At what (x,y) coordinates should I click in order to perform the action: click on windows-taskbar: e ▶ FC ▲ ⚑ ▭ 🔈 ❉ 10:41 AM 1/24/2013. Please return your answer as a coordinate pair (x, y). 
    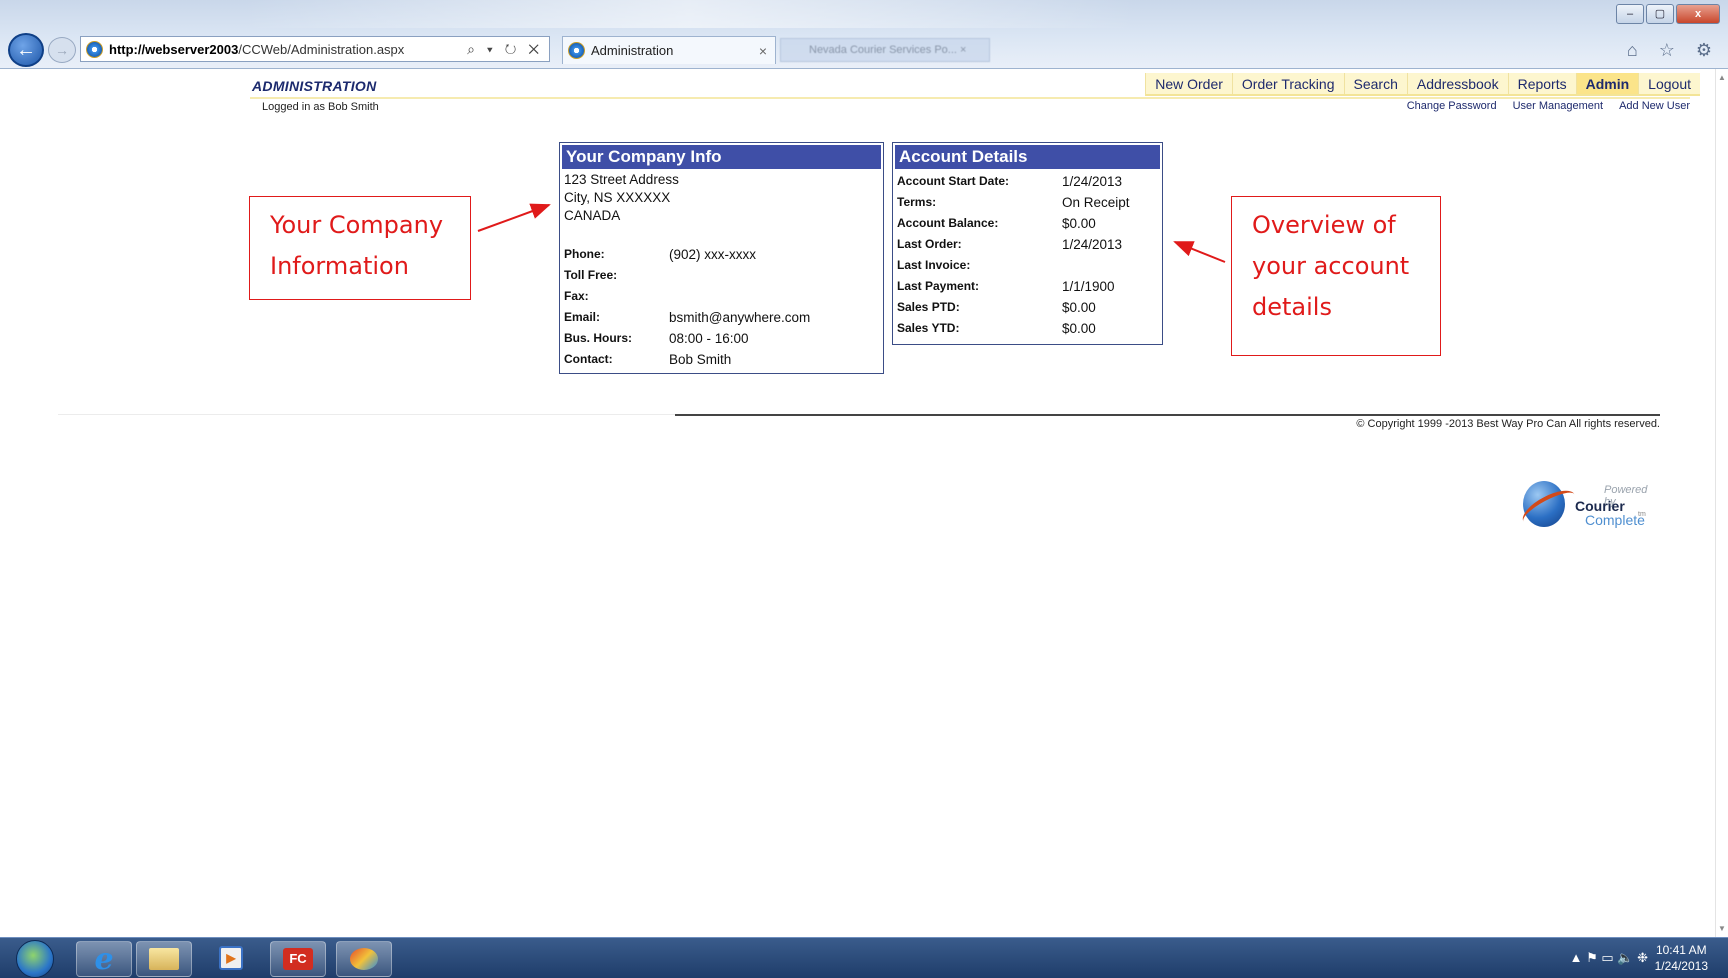
    Looking at the image, I should click on (864, 957).